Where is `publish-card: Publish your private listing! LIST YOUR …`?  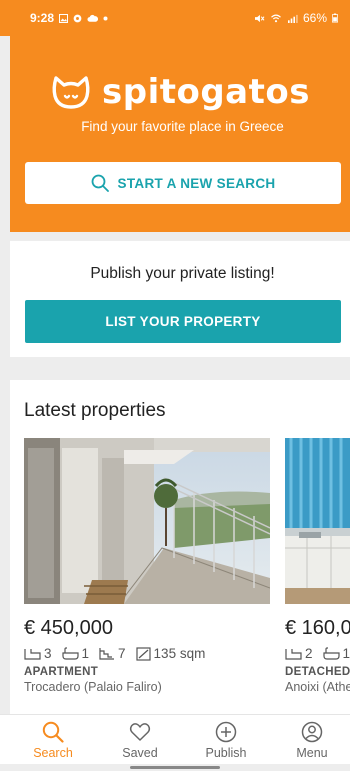
publish-card: Publish your private listing! LIST YOUR … is located at coordinates (180, 299).